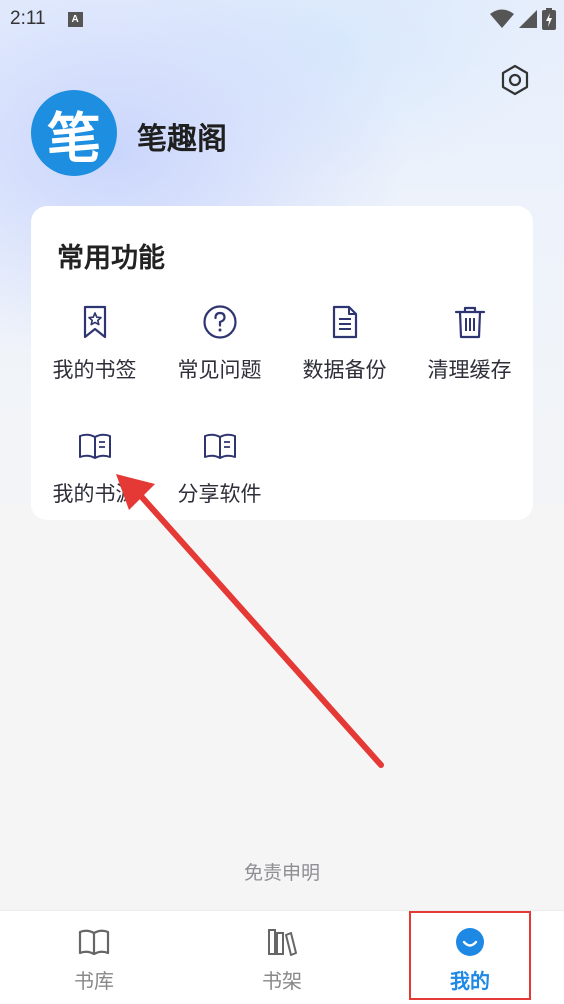 The width and height of the screenshot is (564, 1004). What do you see at coordinates (219, 322) in the screenshot?
I see `question-circle-icon` at bounding box center [219, 322].